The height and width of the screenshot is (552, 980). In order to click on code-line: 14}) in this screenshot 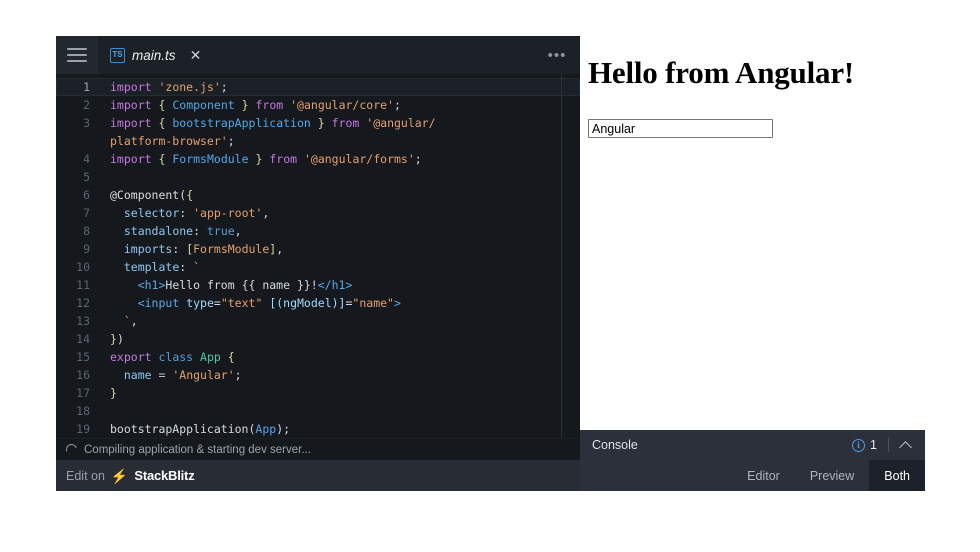, I will do `click(318, 339)`.